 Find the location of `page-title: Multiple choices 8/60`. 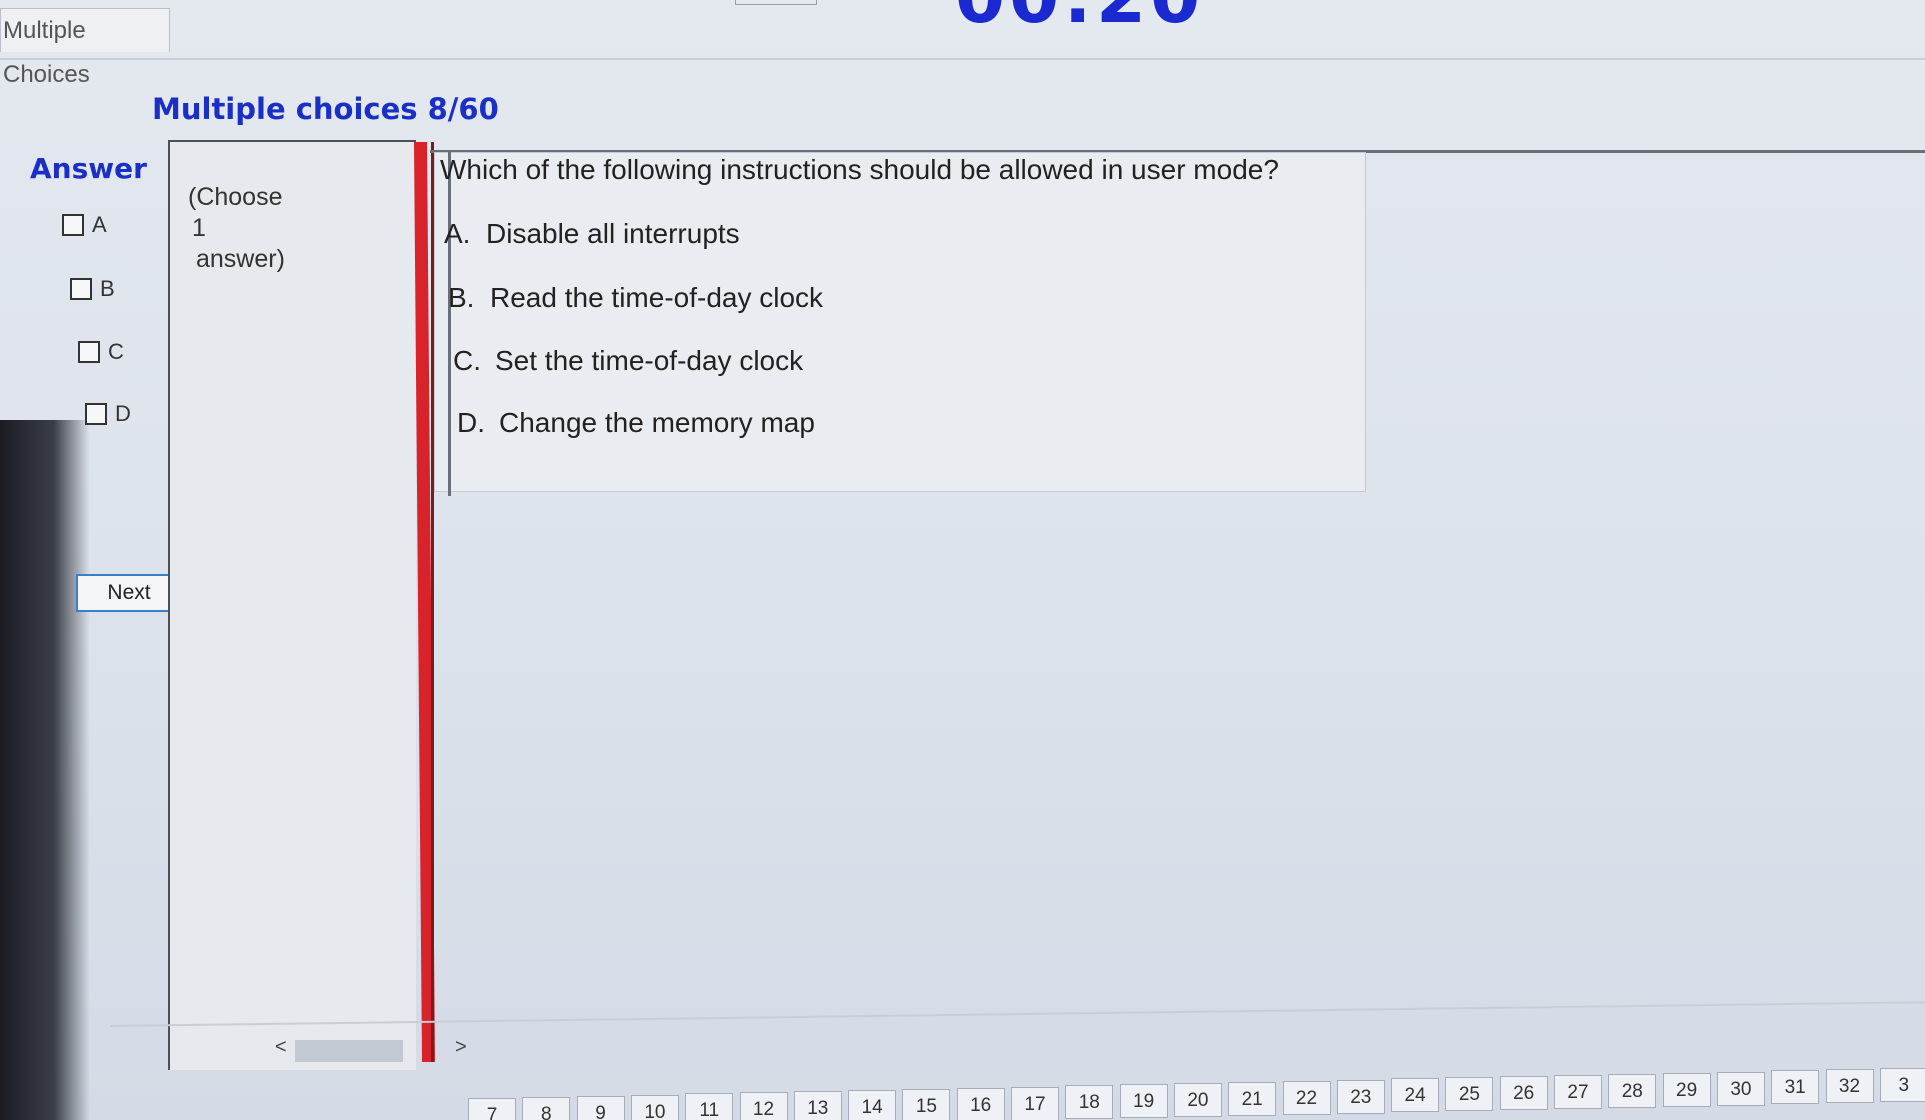

page-title: Multiple choices 8/60 is located at coordinates (325, 109).